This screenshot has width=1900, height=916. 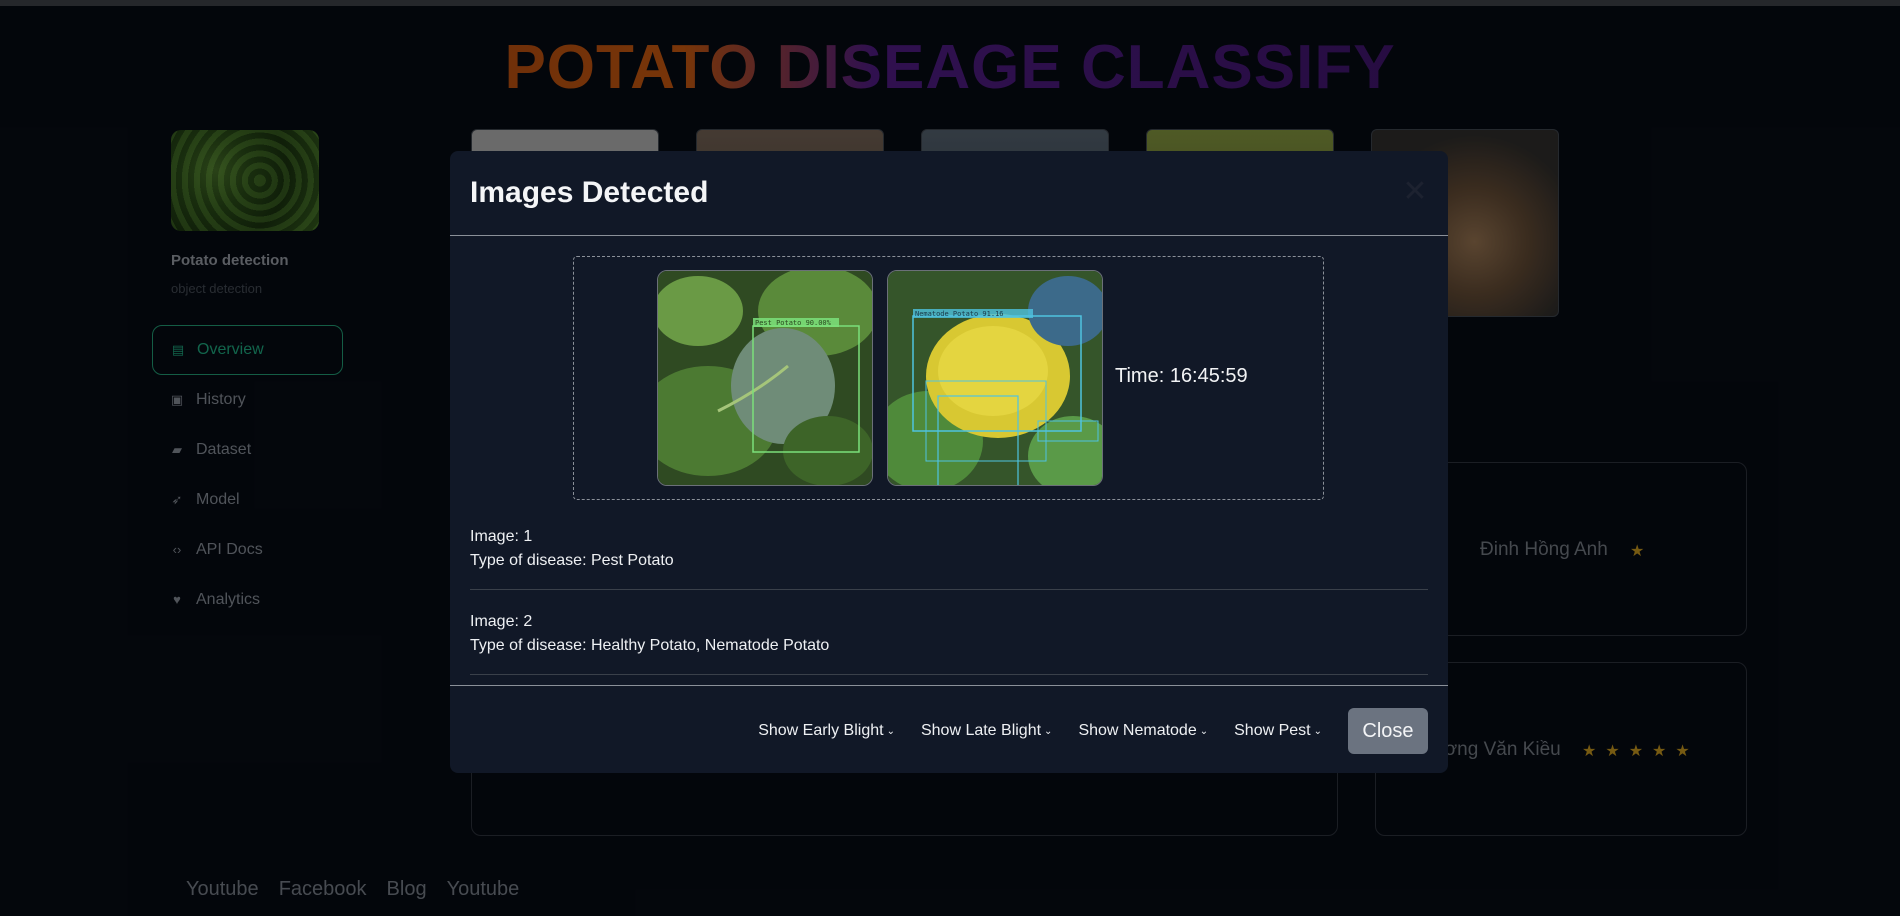 What do you see at coordinates (1272, 730) in the screenshot?
I see `toggle-label: Show Pest` at bounding box center [1272, 730].